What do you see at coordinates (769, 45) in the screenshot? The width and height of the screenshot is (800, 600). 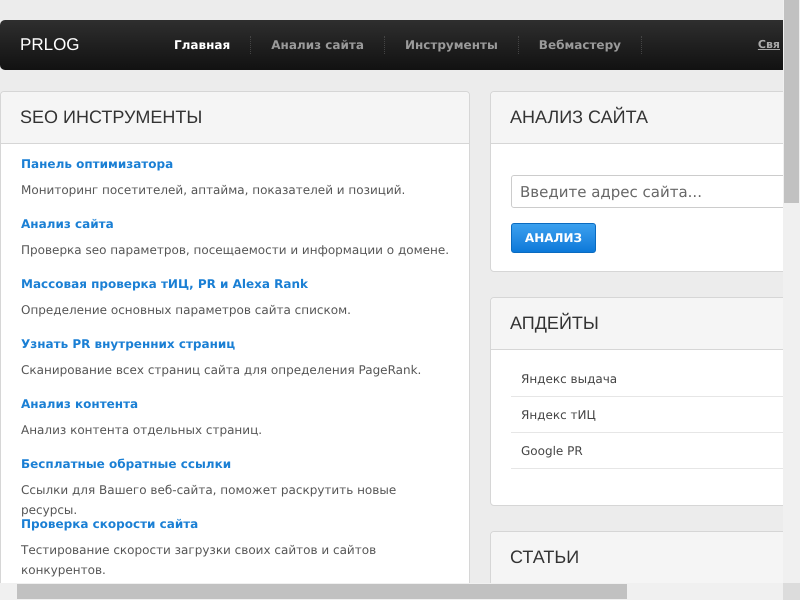 I see `nav-link: Свя` at bounding box center [769, 45].